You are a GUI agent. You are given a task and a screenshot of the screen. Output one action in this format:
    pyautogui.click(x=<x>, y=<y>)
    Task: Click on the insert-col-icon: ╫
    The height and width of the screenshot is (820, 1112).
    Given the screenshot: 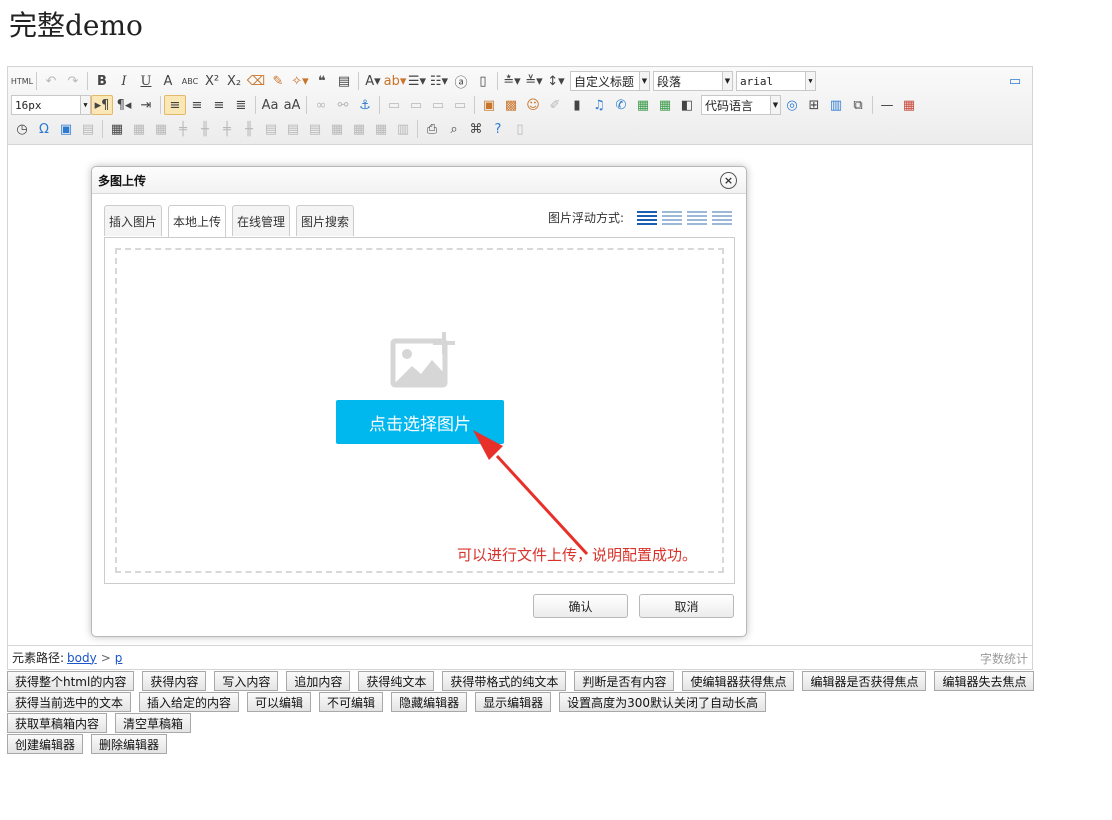 What is the action you would take?
    pyautogui.click(x=205, y=129)
    